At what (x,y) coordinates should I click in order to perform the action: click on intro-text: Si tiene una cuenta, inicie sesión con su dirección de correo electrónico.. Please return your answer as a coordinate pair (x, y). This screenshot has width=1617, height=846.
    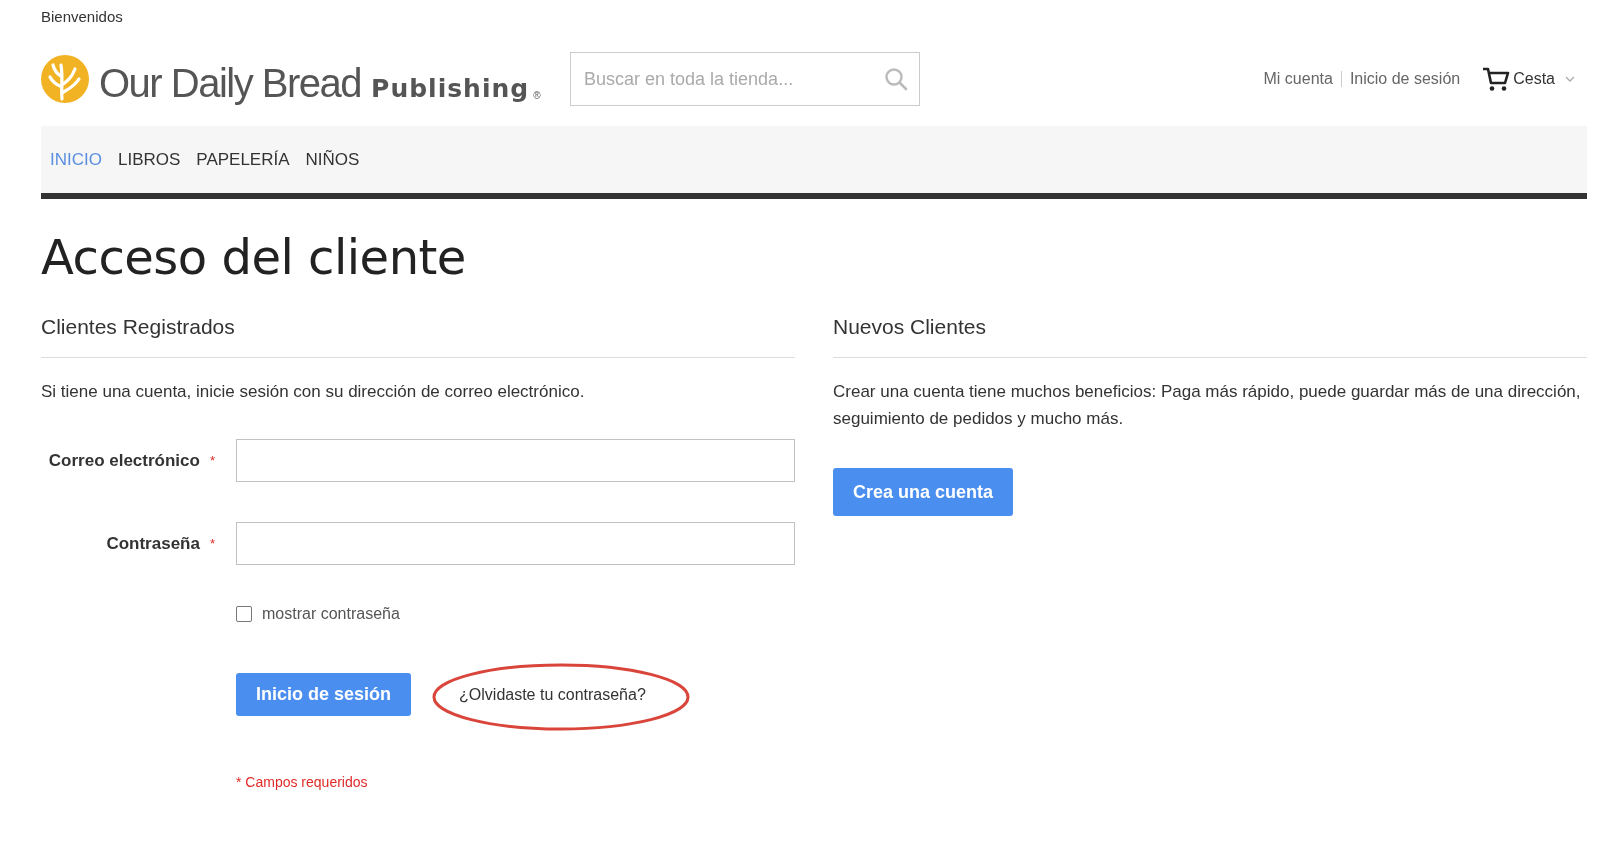
    Looking at the image, I should click on (313, 392).